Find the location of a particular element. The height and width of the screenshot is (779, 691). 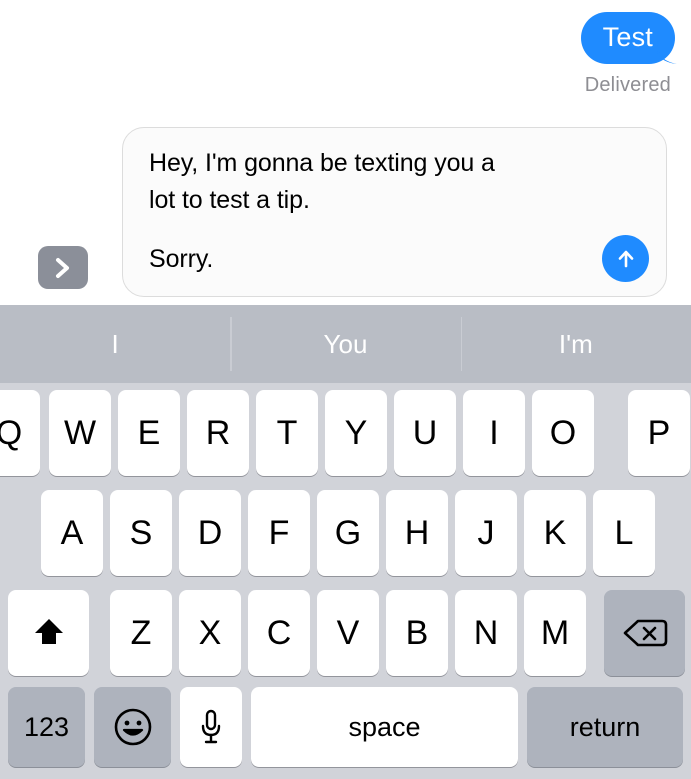

sent-message-text: Test is located at coordinates (627, 37).